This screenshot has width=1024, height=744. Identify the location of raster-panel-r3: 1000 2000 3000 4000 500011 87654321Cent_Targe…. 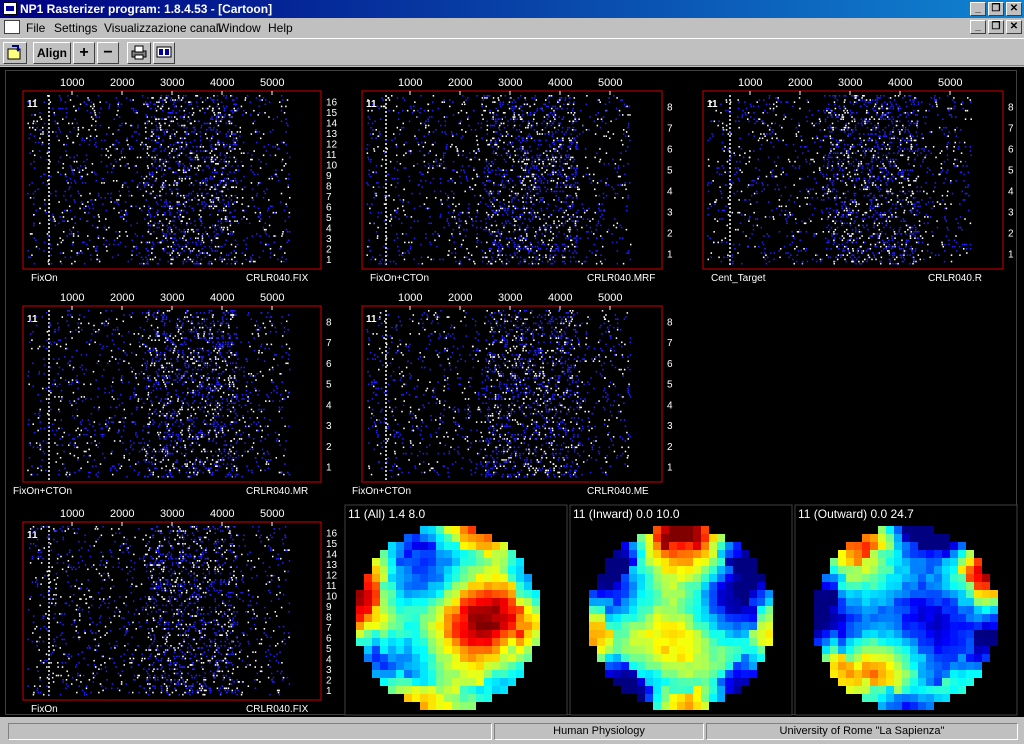
(858, 180).